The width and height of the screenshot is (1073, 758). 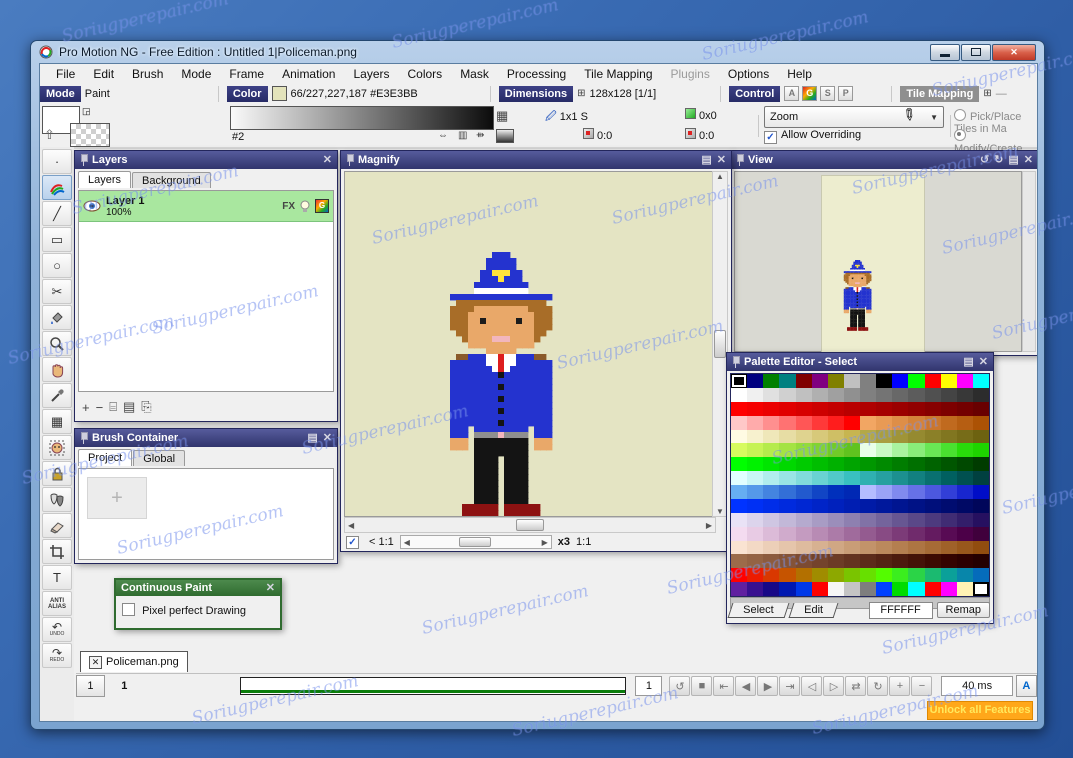 I want to click on frame-field: 1, so click(x=649, y=686).